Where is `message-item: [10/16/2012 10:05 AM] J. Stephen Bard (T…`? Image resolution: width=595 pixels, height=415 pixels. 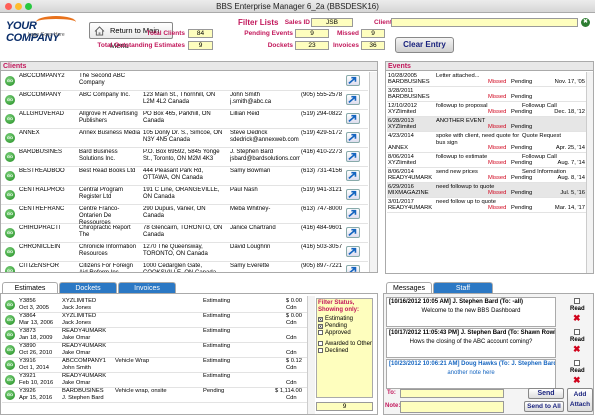
message-item: [10/16/2012 10:05 AM] J. Stephen Bard (T… is located at coordinates (471, 312).